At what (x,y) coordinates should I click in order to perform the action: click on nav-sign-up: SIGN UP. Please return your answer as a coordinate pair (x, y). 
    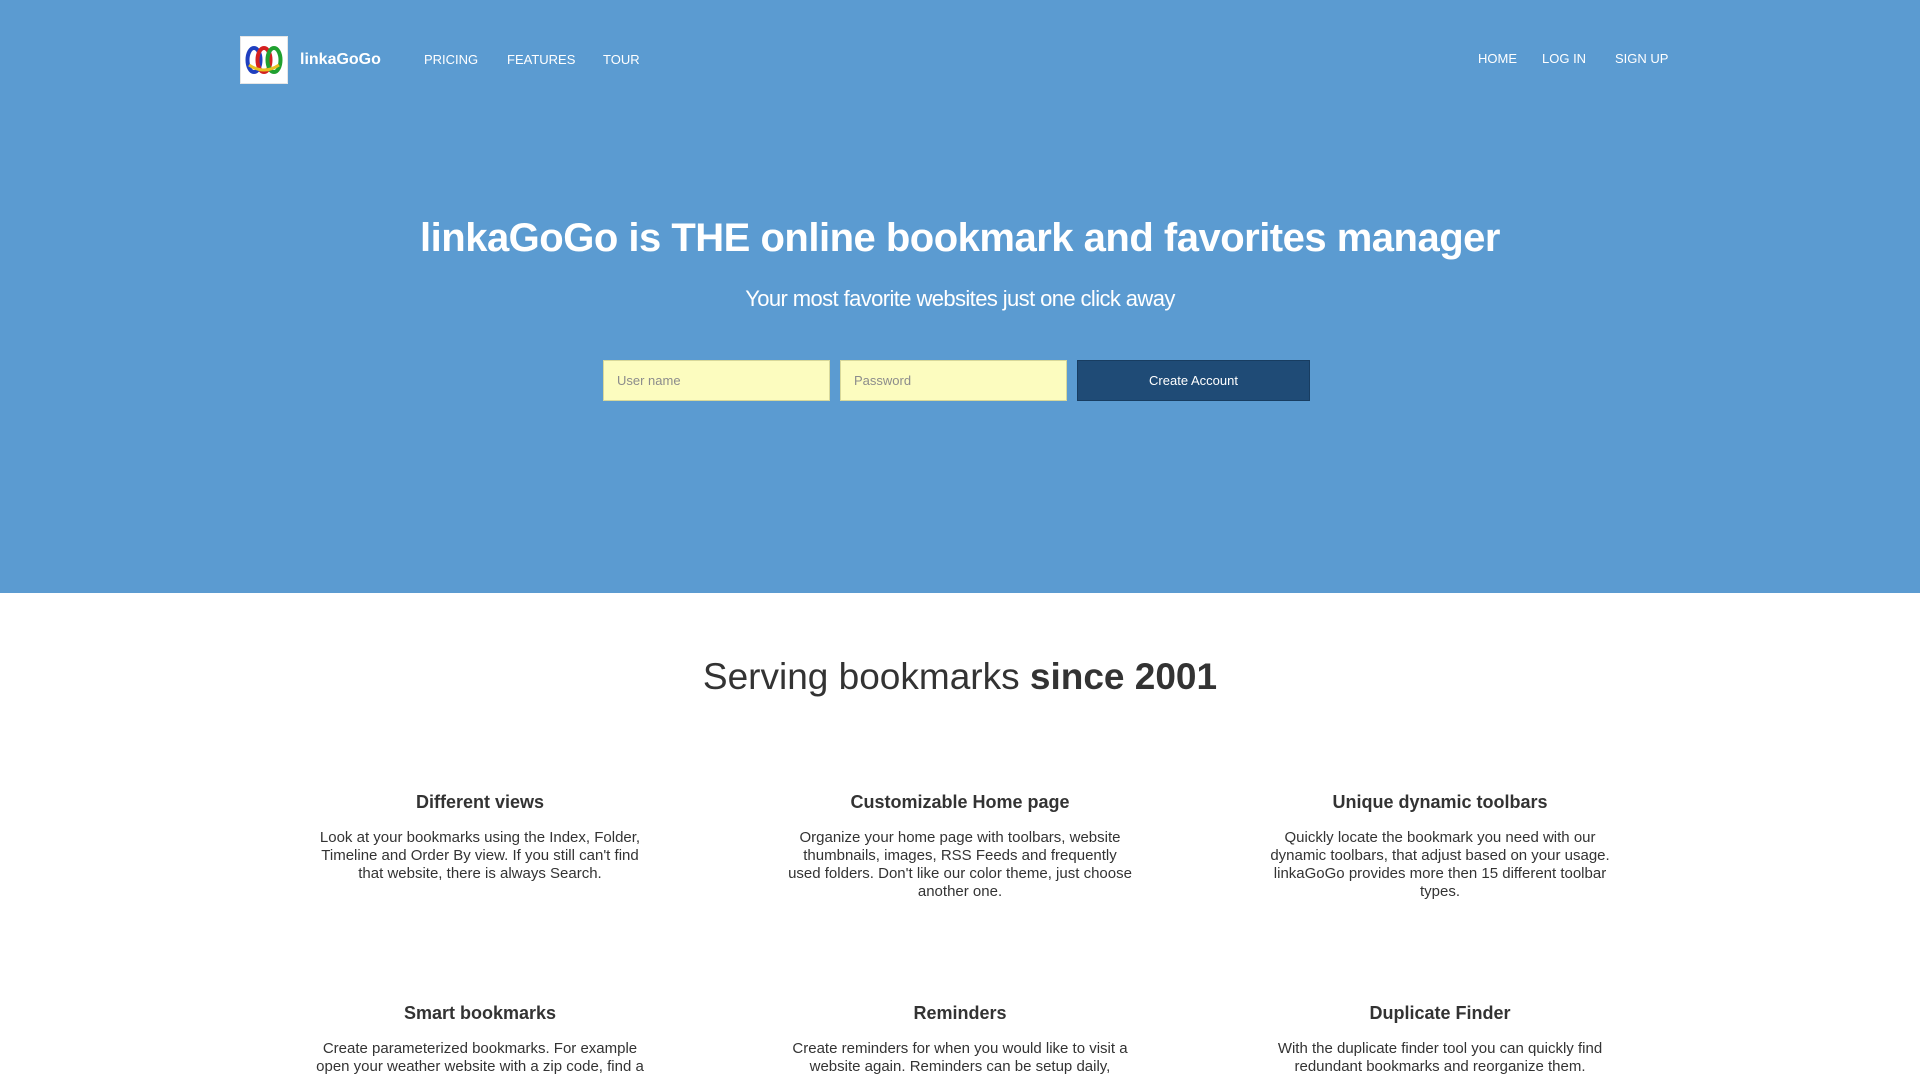
    Looking at the image, I should click on (1641, 59).